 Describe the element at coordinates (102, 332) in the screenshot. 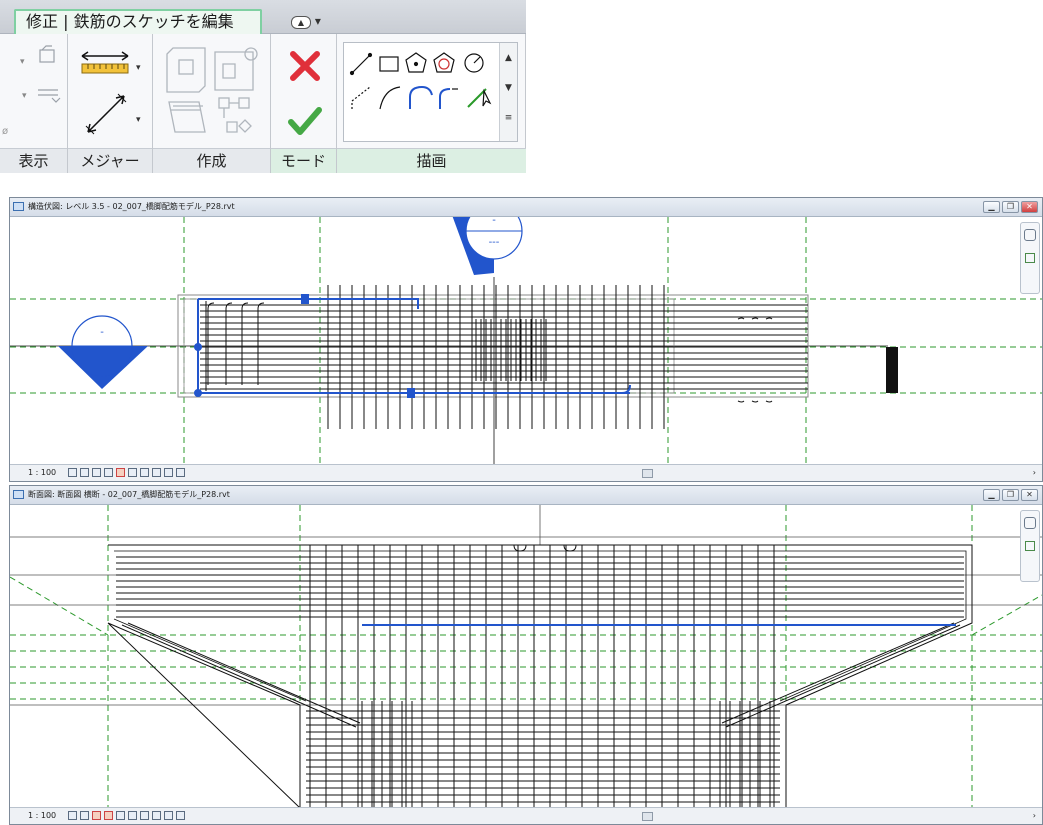

I see `section-marker-left-number: -` at that location.